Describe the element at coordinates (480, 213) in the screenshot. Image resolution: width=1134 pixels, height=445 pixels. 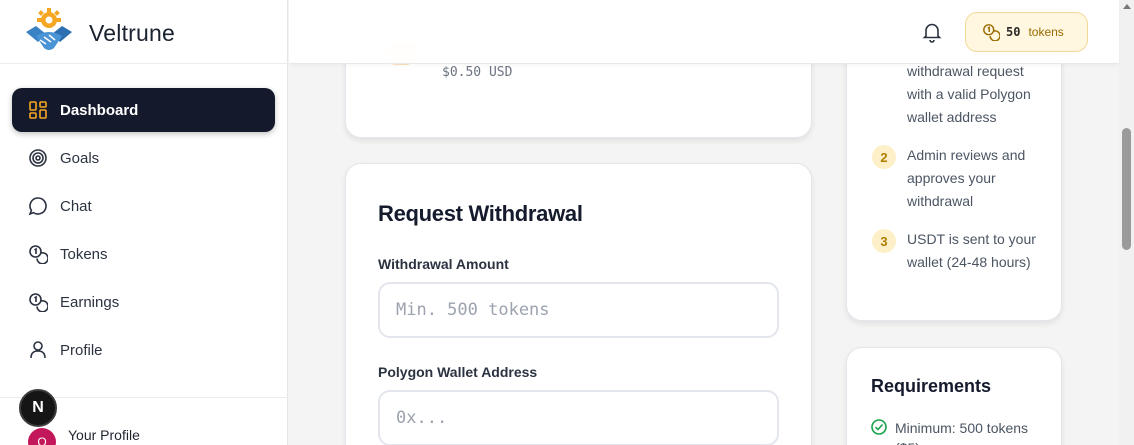
I see `form-title: Request Withdrawal` at that location.